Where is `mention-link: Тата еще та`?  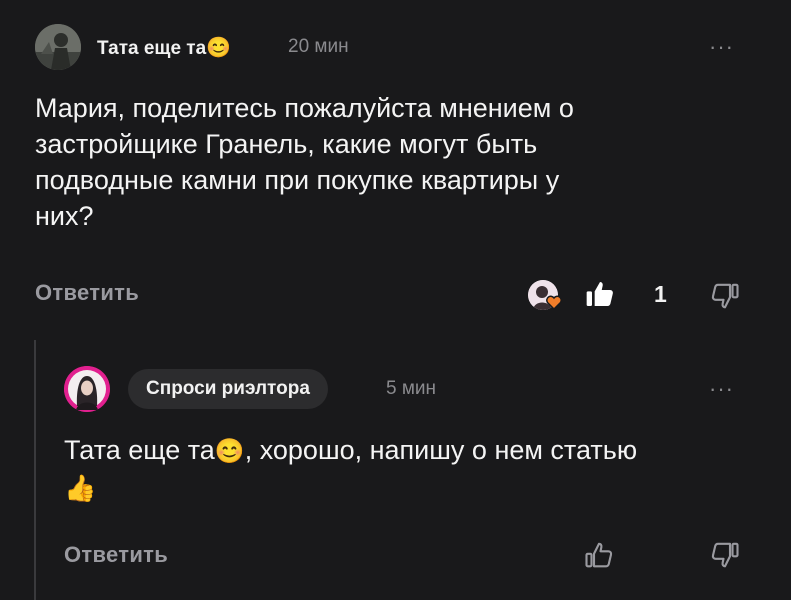 mention-link: Тата еще та is located at coordinates (139, 450).